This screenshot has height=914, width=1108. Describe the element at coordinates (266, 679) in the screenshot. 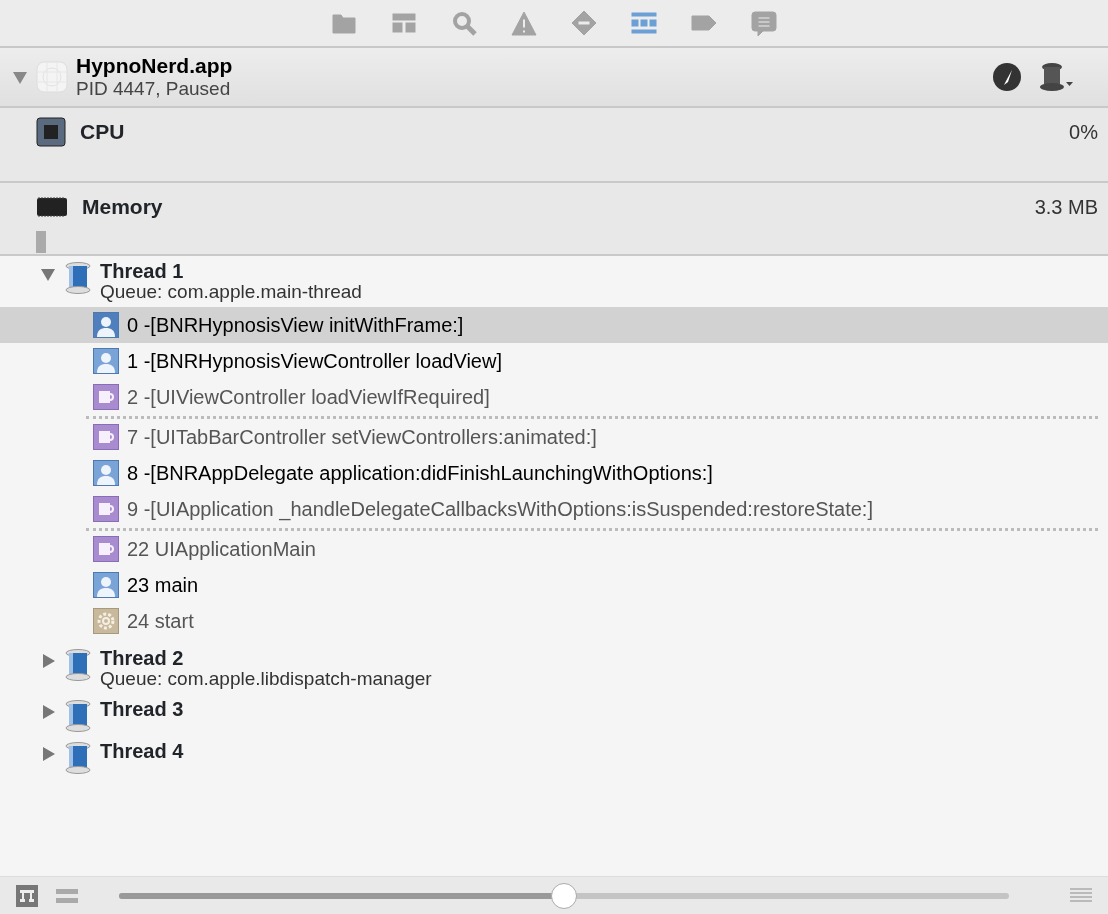

I see `thread-queue: Queue: com.apple.libdispatch-manager` at that location.